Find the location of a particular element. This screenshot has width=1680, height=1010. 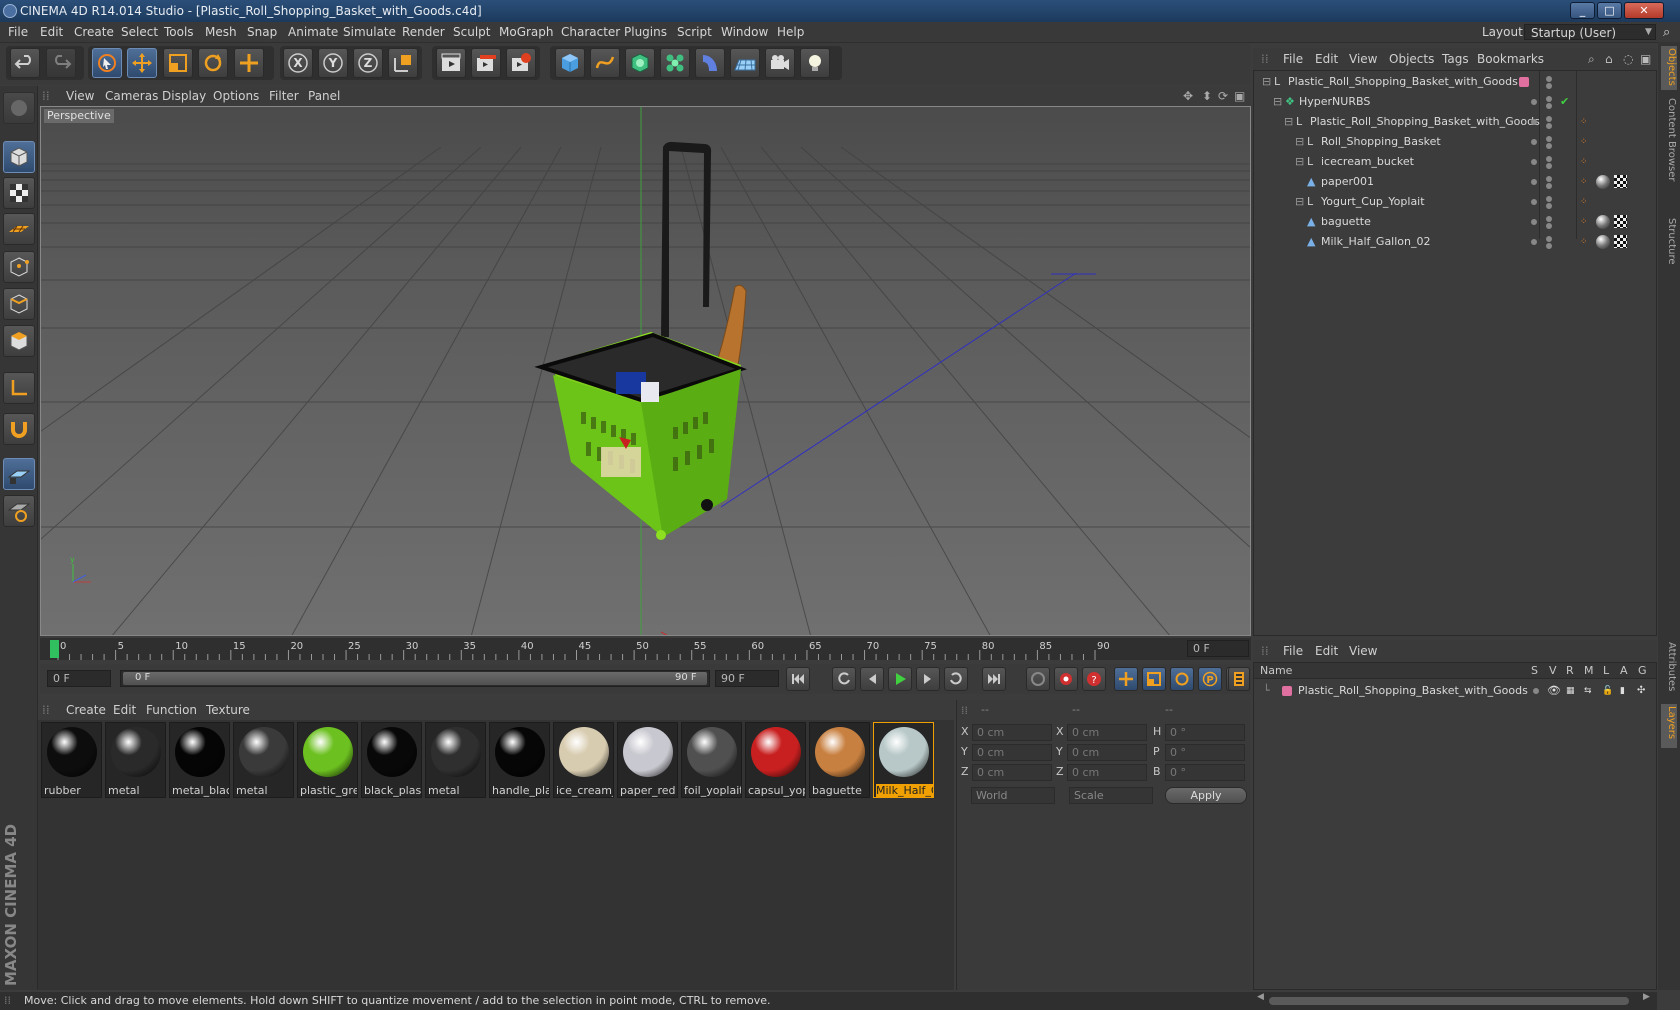

viewport-layout-icon: ▣ is located at coordinates (1239, 96).